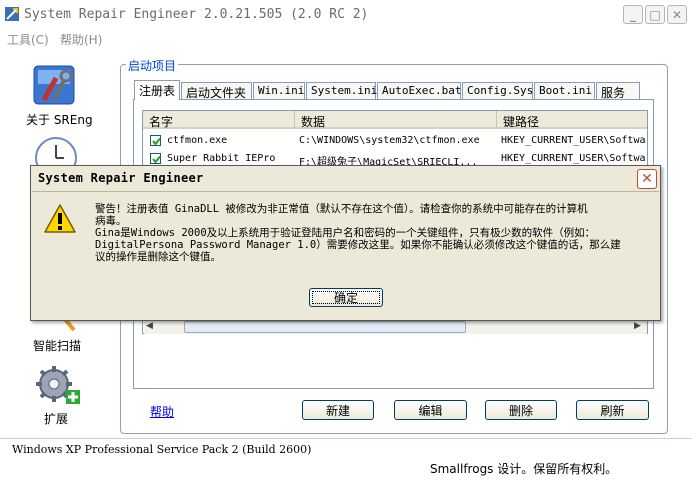 The image size is (692, 484). I want to click on clock-icon, so click(56, 158).